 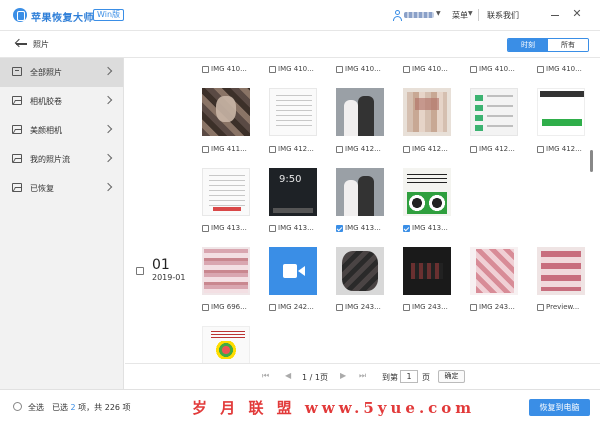 I want to click on app-title: 苹果恢复大师, so click(x=62, y=18).